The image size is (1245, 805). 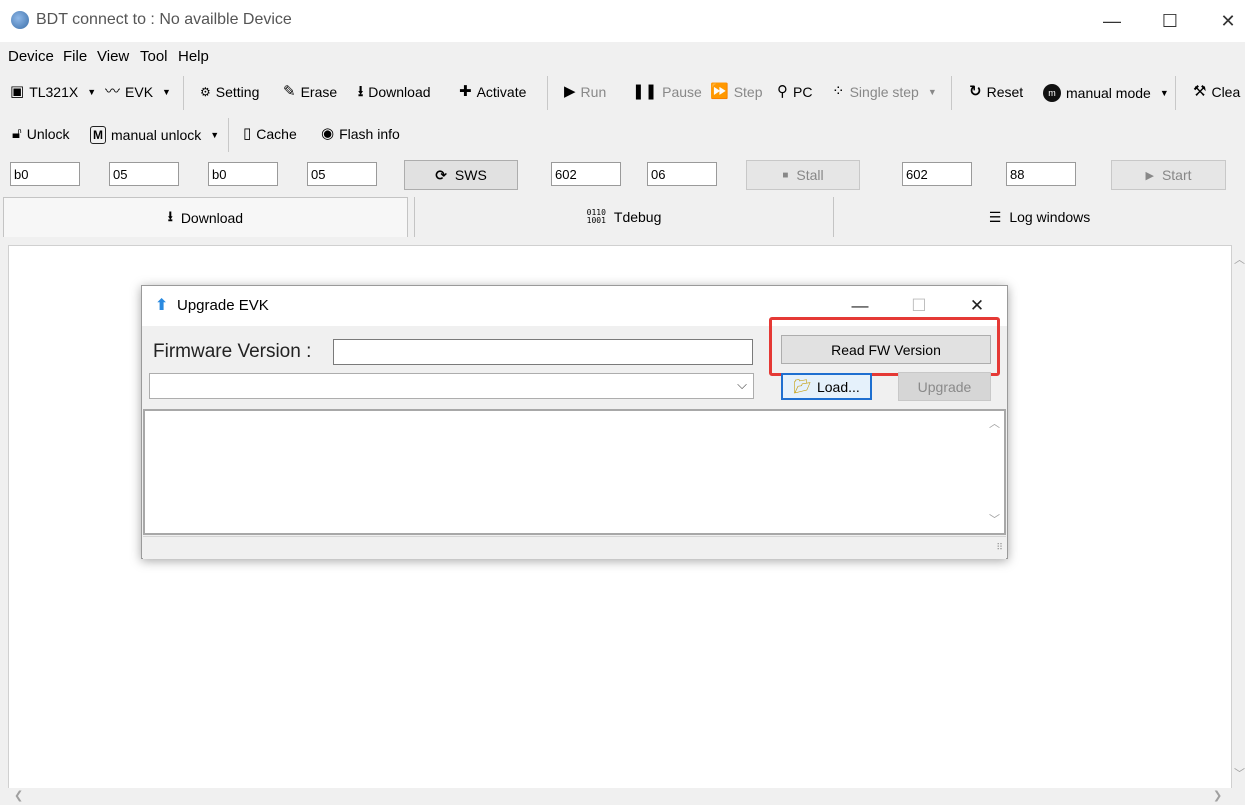 What do you see at coordinates (399, 92) in the screenshot?
I see `download-label: Download` at bounding box center [399, 92].